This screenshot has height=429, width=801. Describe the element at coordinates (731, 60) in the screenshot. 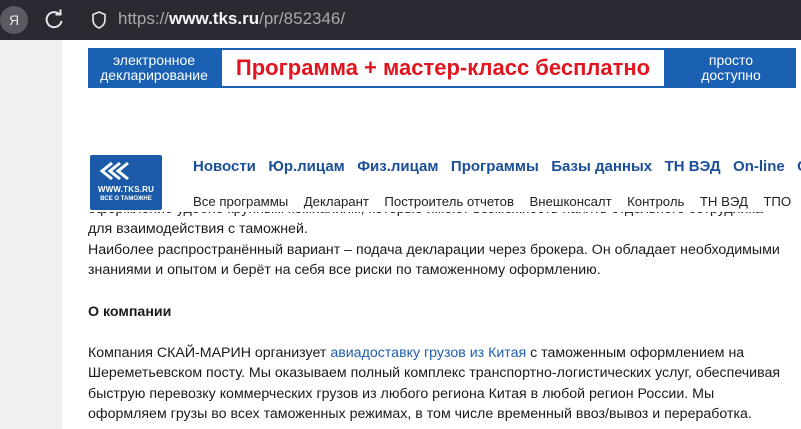

I see `banner-right-line1: просто` at that location.